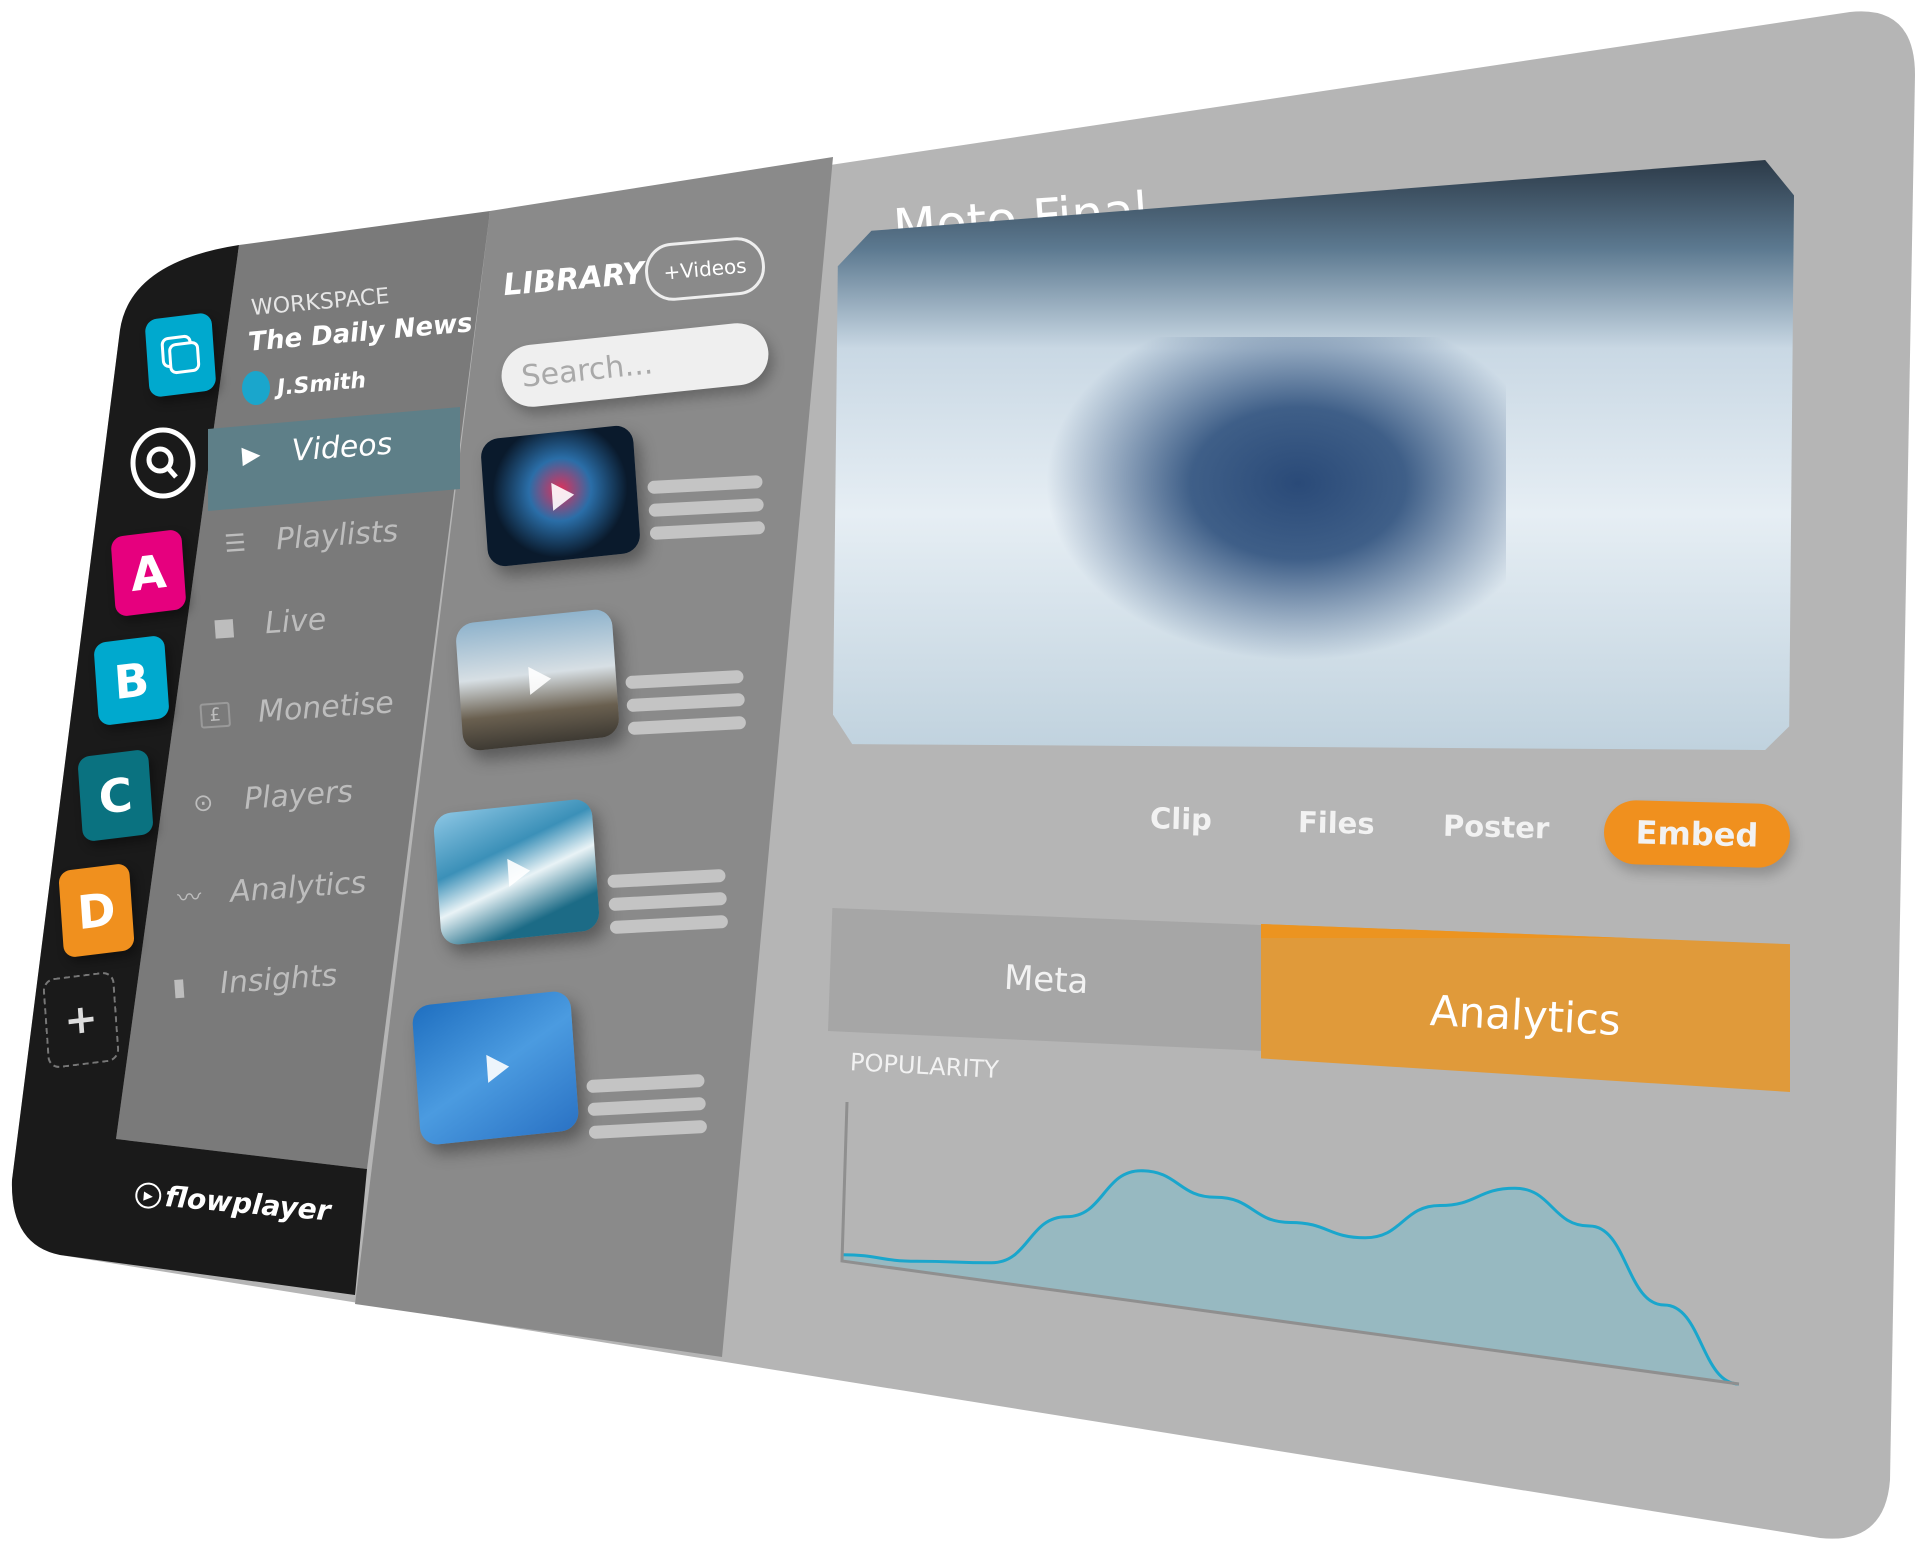 This screenshot has width=1920, height=1559. I want to click on popularity-chart, so click(1290, 1243).